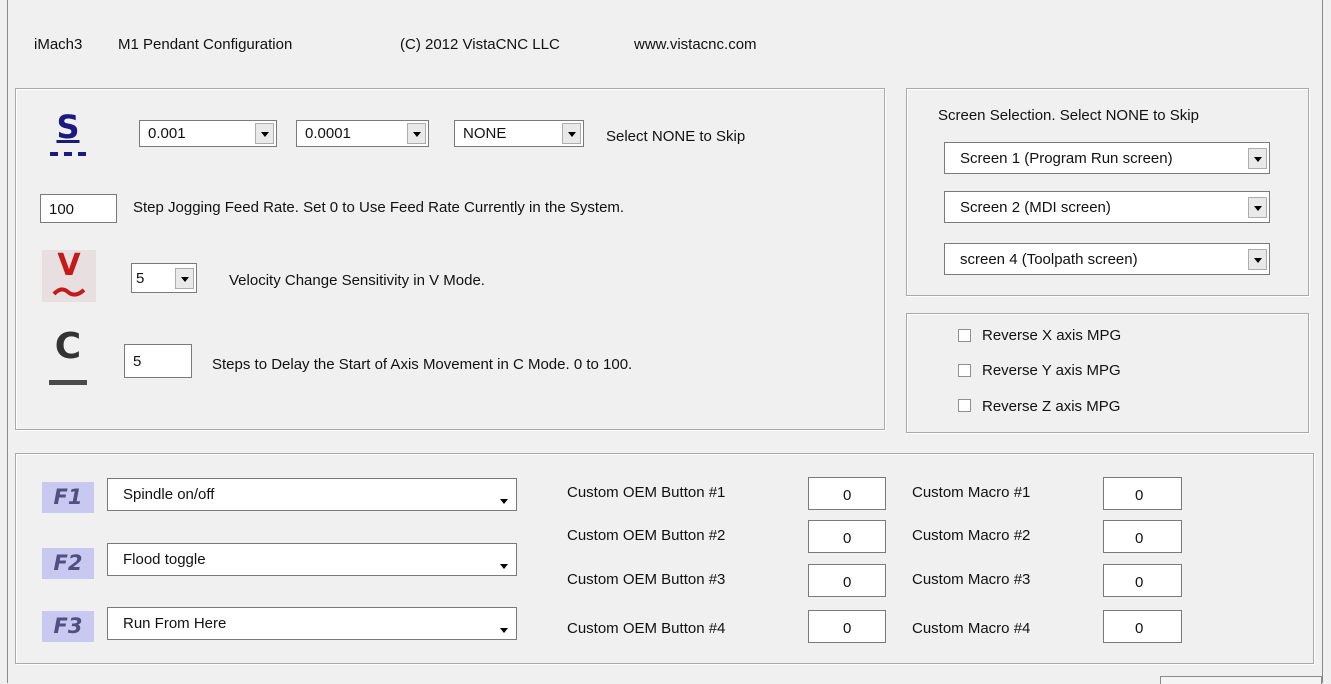 This screenshot has height=684, width=1331. What do you see at coordinates (1322, 341) in the screenshot?
I see `window-border-right` at bounding box center [1322, 341].